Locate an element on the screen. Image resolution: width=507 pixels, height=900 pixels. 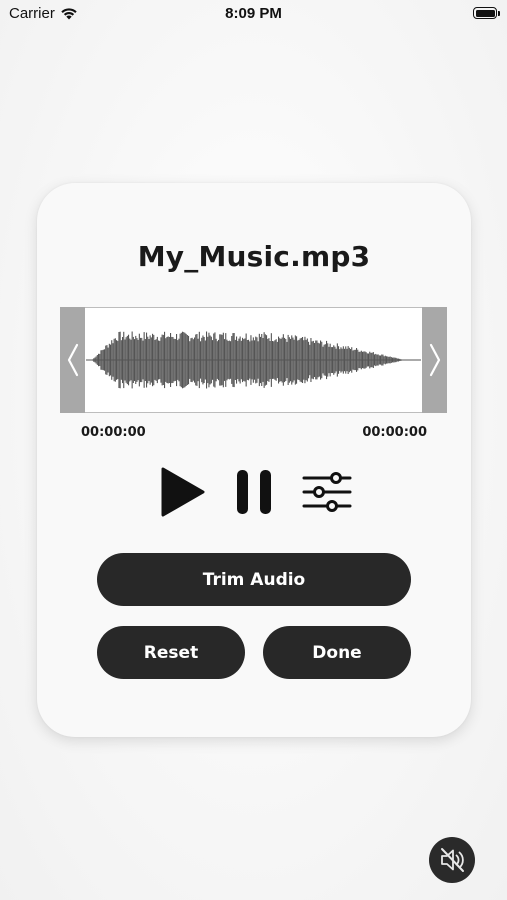
clock: 8:09 PM is located at coordinates (253, 13).